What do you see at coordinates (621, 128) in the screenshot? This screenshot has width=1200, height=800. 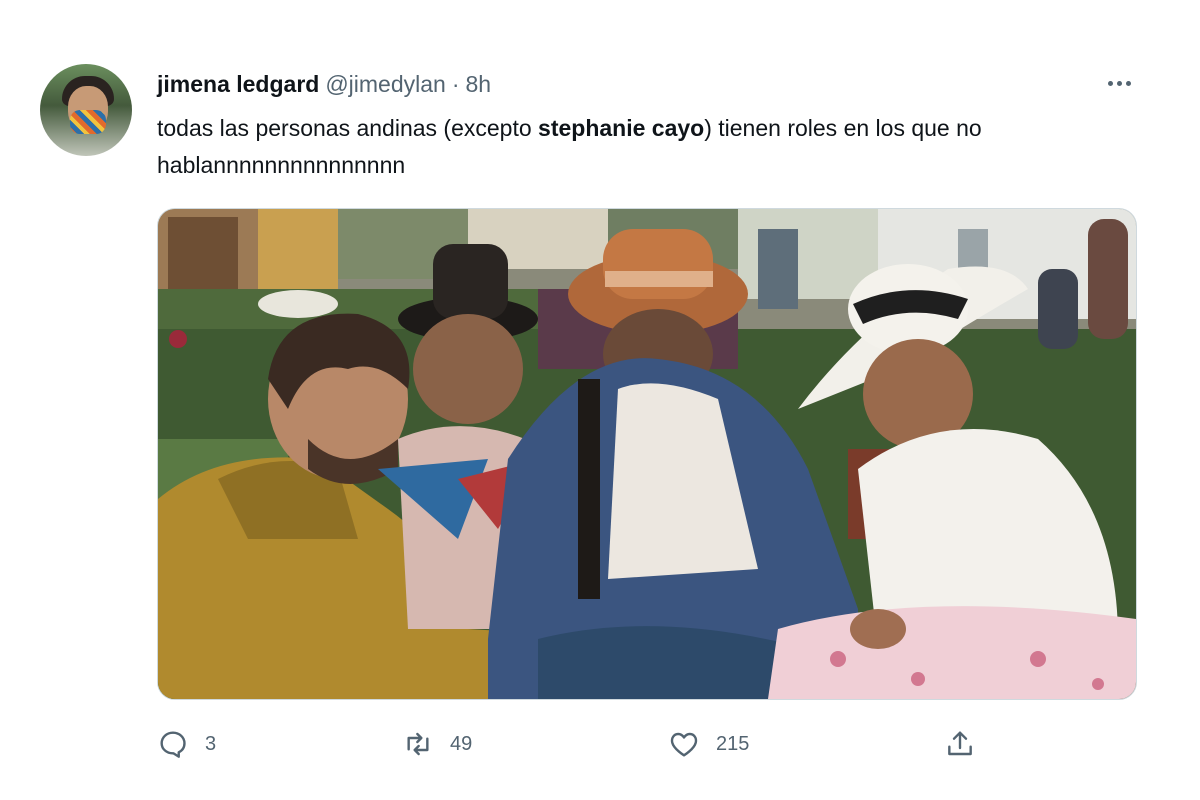 I see `tweet-text-mention: stephanie cayo` at bounding box center [621, 128].